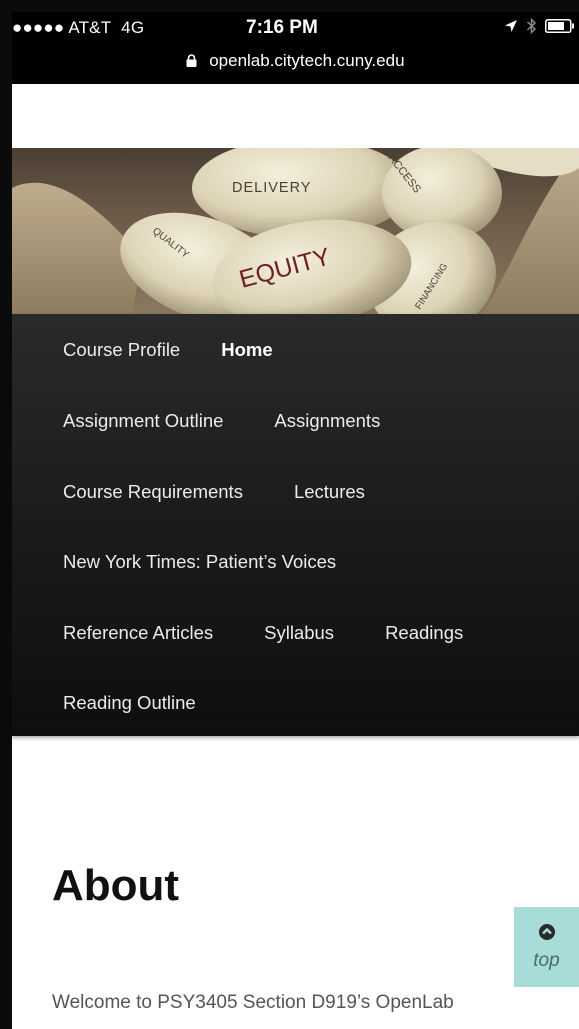 The width and height of the screenshot is (579, 1029). I want to click on nav-row-5: Reference Articles Syllabus Readings, so click(263, 633).